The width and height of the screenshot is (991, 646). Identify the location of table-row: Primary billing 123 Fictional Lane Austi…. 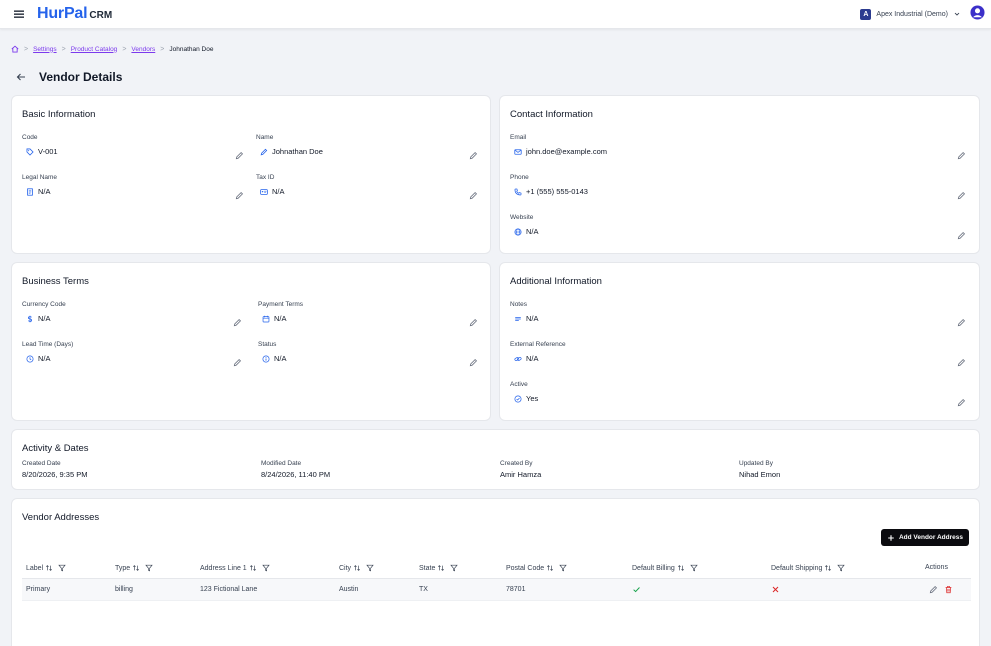
(496, 590).